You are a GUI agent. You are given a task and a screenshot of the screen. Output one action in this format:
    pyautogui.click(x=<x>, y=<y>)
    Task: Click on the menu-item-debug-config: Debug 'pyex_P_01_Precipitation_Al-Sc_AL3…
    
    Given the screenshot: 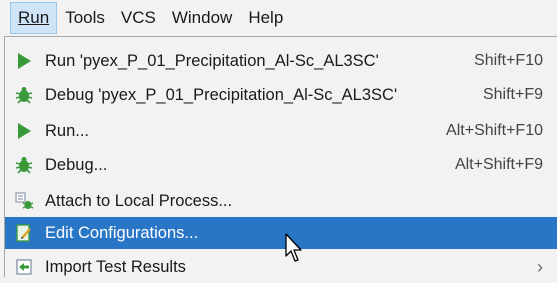 What is the action you would take?
    pyautogui.click(x=281, y=95)
    